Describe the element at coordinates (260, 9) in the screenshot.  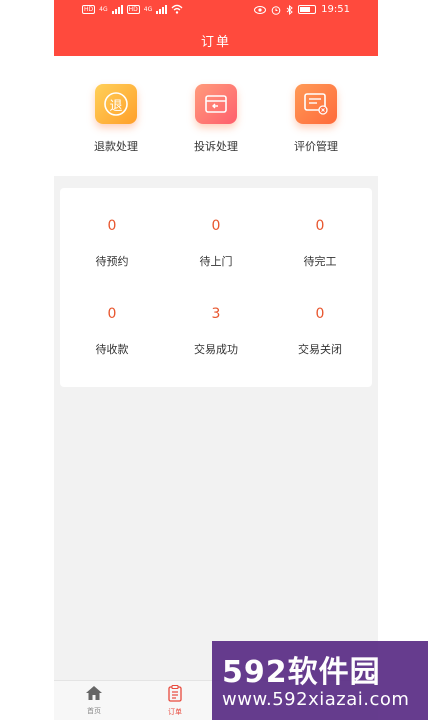
I see `eye-icon` at that location.